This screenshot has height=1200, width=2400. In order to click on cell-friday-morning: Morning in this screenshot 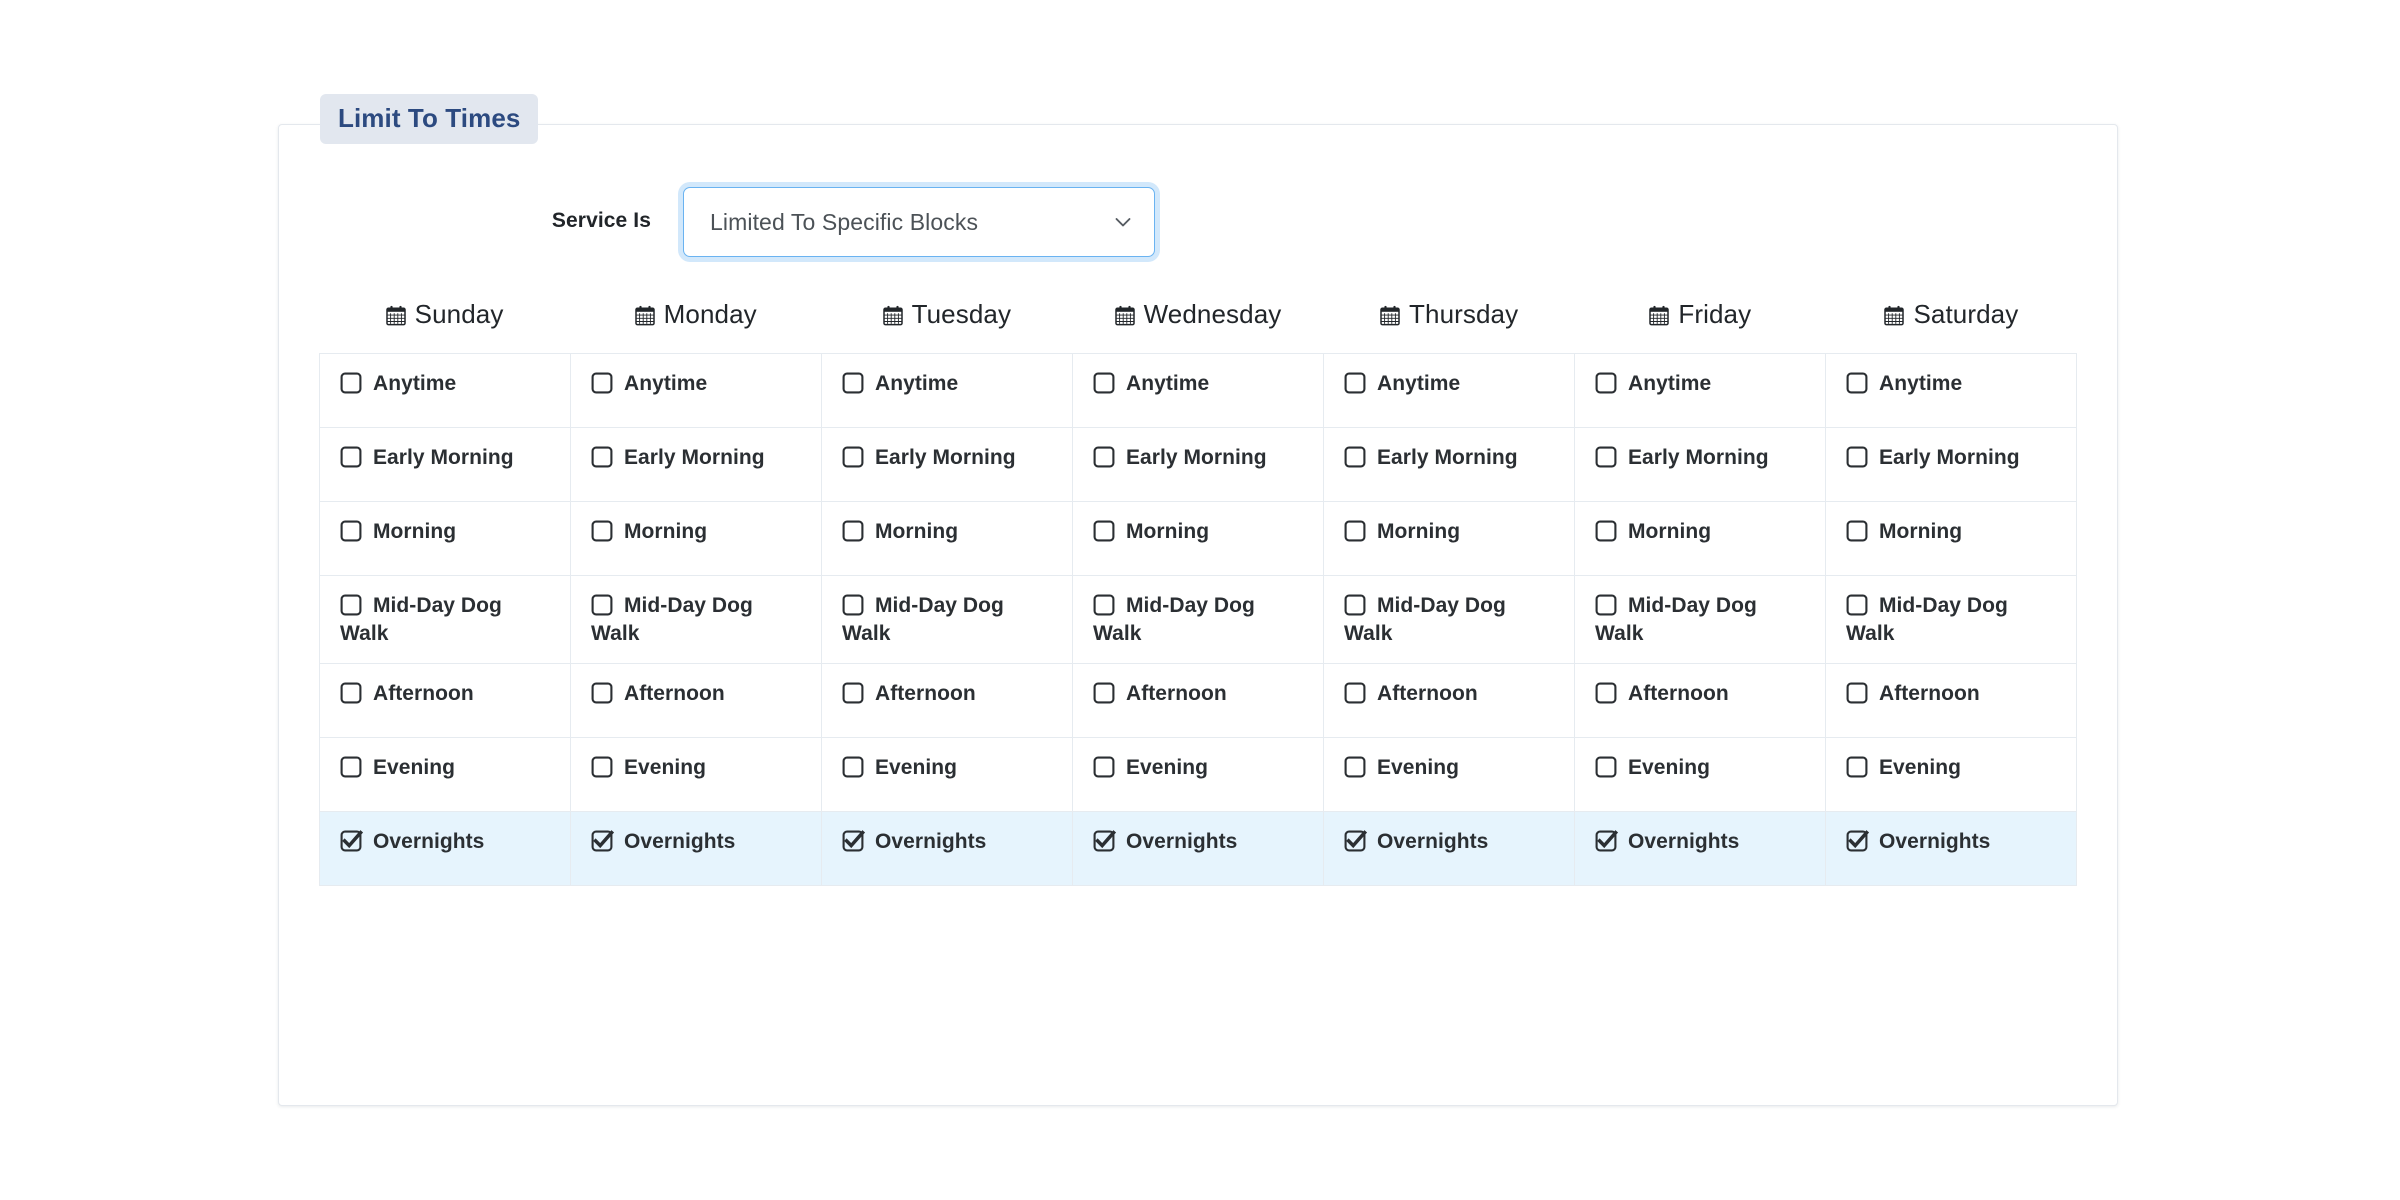, I will do `click(1700, 538)`.